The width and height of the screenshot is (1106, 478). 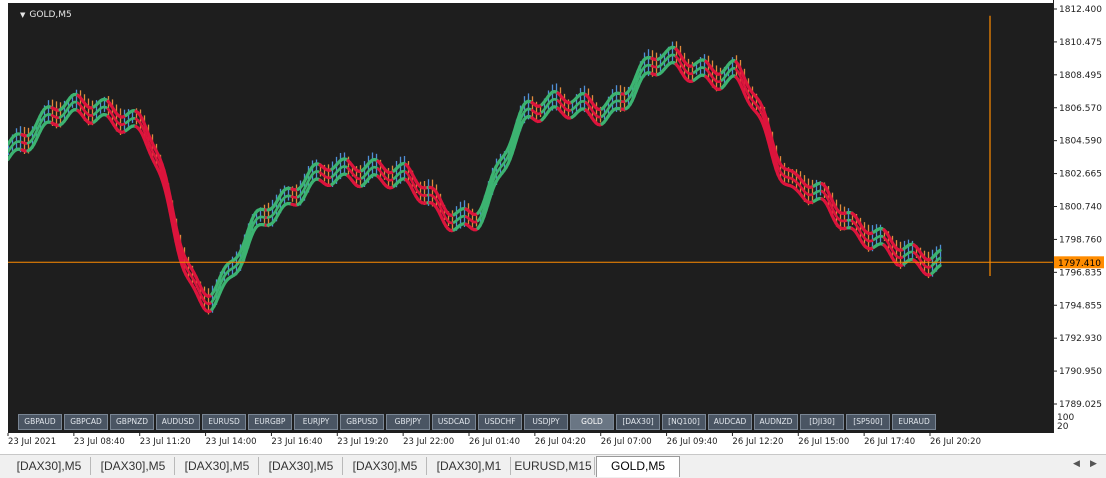 I want to click on price-tick-label: 1812.400, so click(x=1080, y=10).